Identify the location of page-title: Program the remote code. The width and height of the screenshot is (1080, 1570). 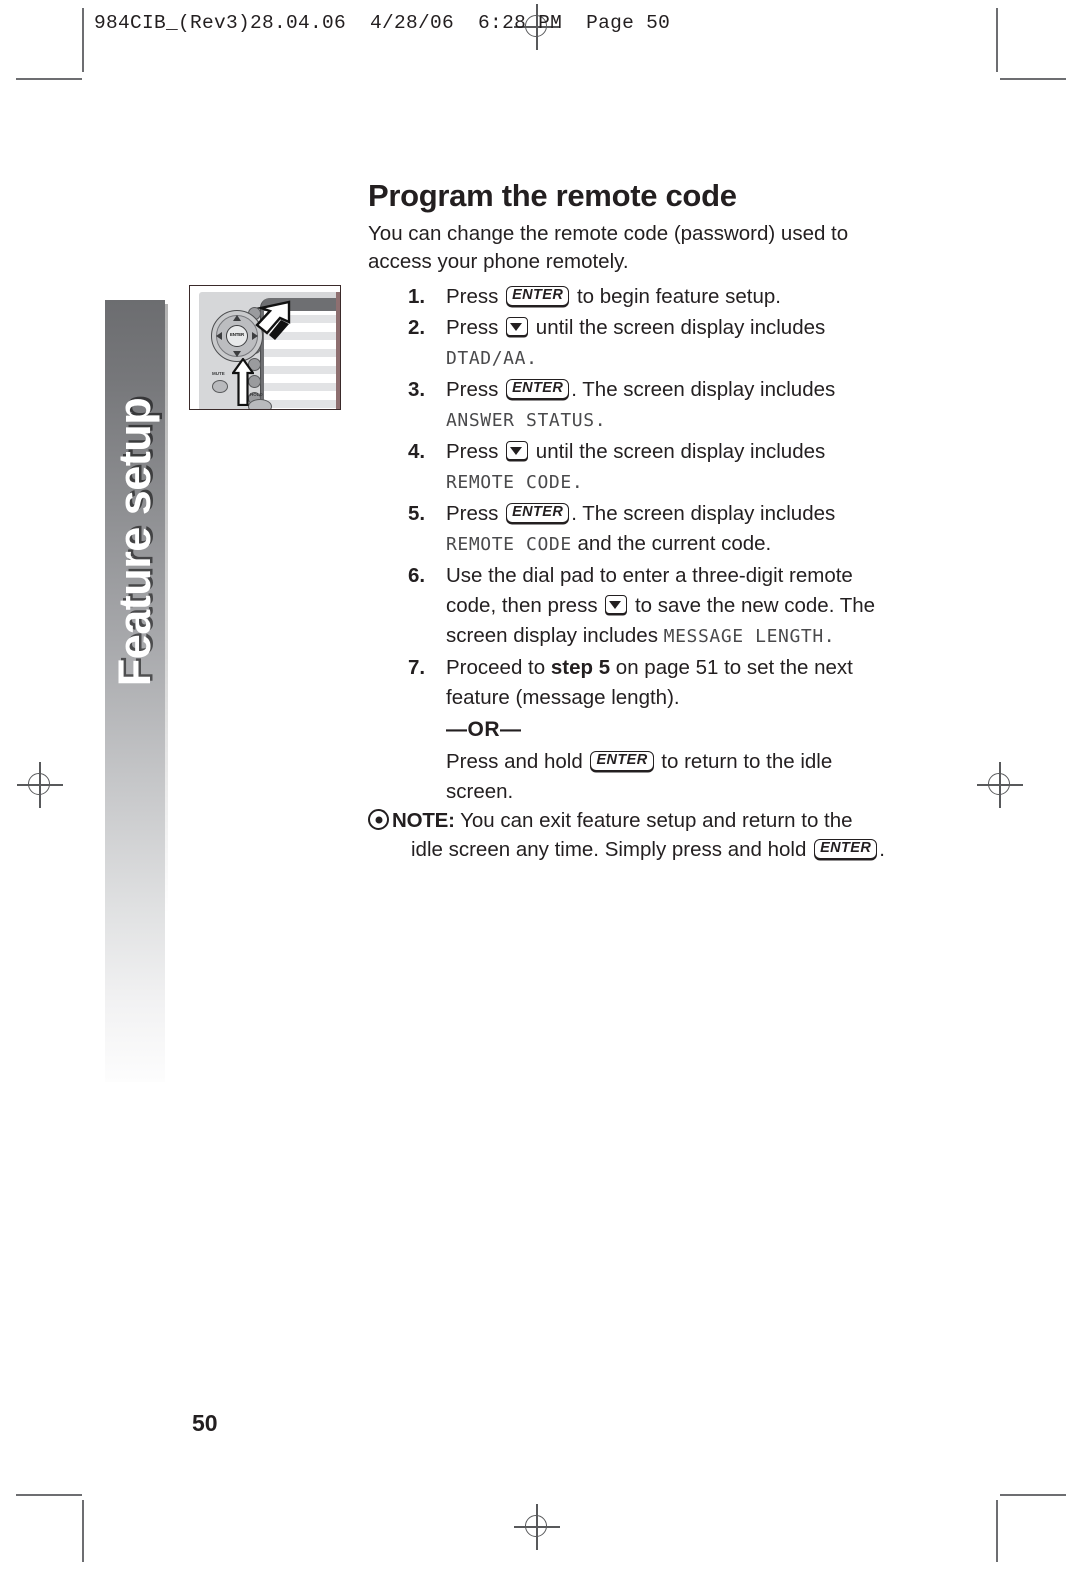
(552, 195).